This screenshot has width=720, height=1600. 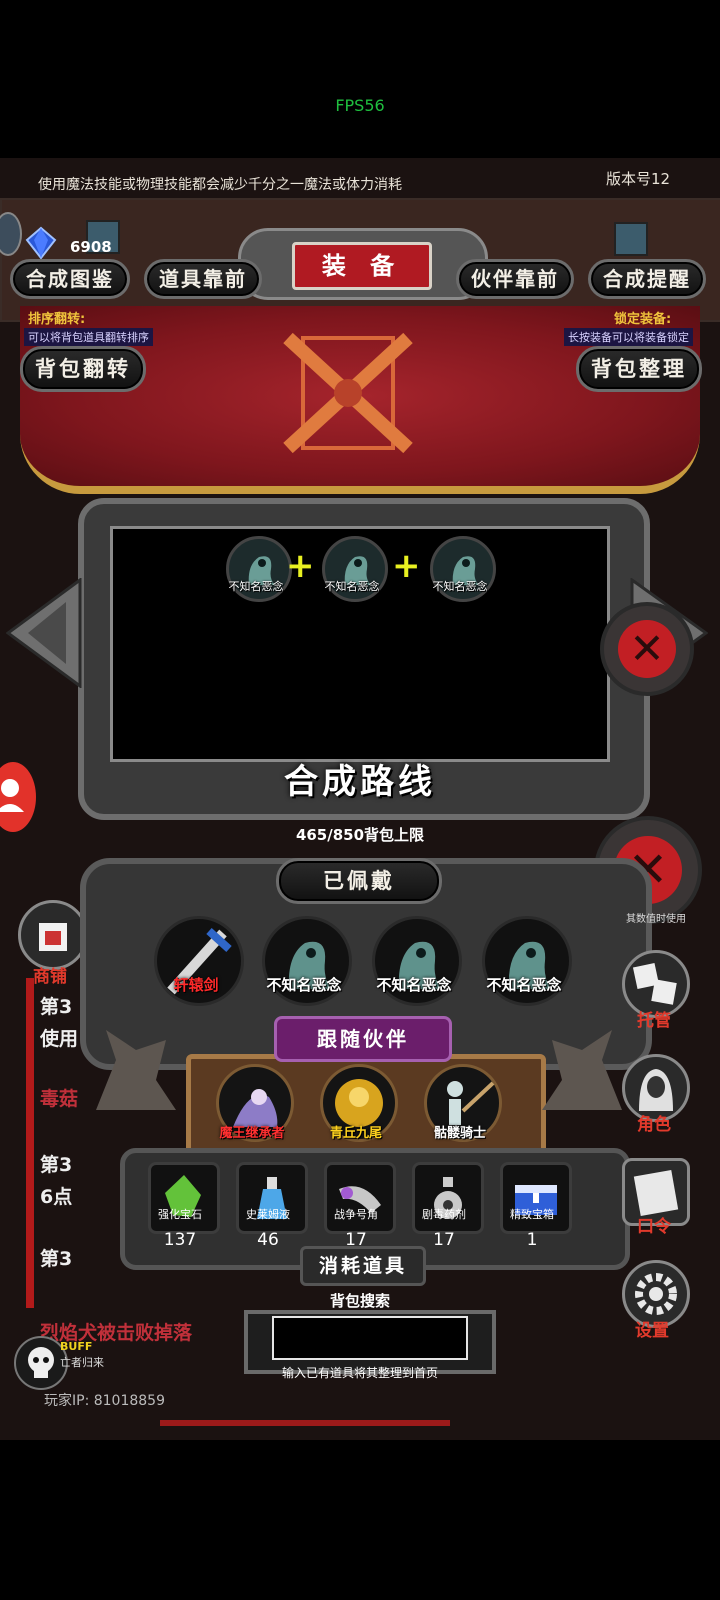 I want to click on log-line: 毒菇, so click(x=59, y=1099).